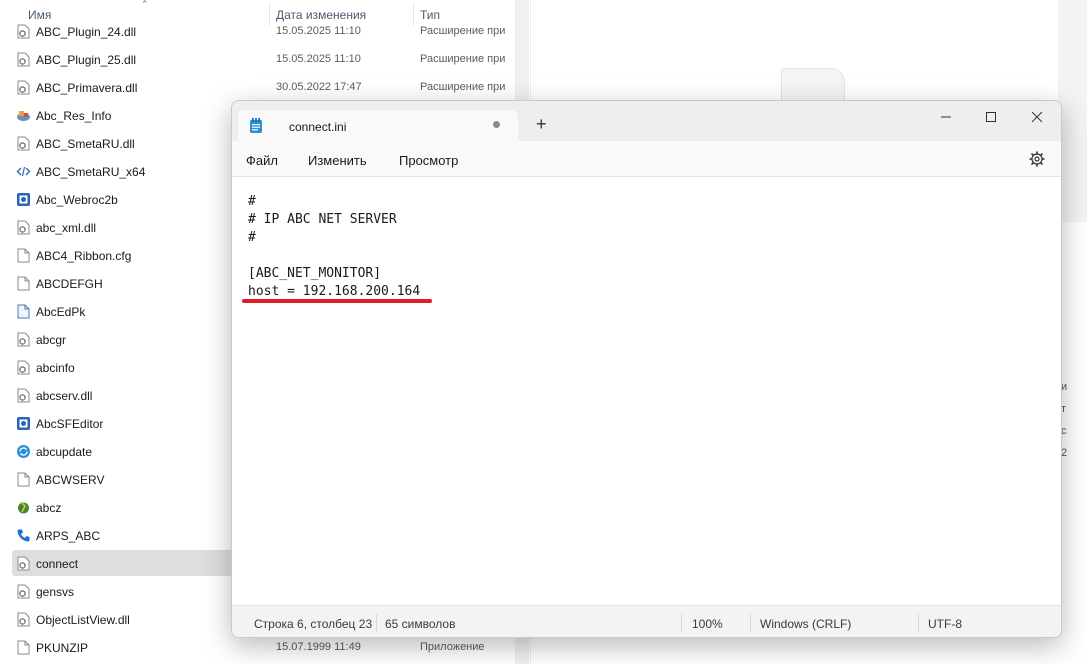 The height and width of the screenshot is (664, 1087). Describe the element at coordinates (23, 535) in the screenshot. I see `phone-icon` at that location.